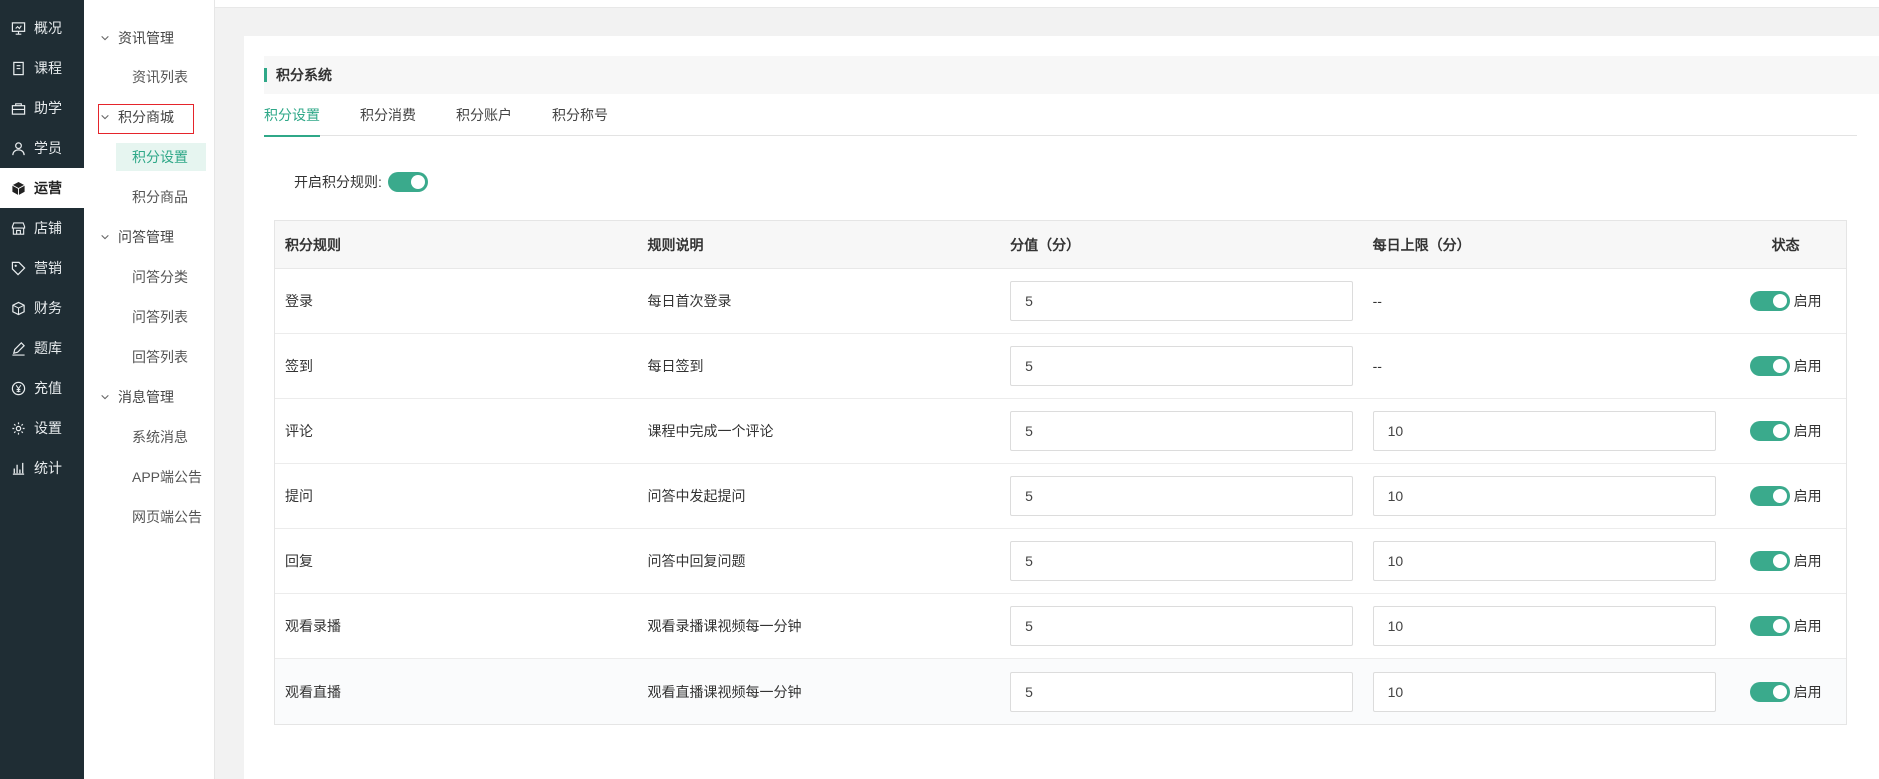 This screenshot has width=1879, height=779. I want to click on nav-item-answer-list: 回答列表, so click(161, 357).